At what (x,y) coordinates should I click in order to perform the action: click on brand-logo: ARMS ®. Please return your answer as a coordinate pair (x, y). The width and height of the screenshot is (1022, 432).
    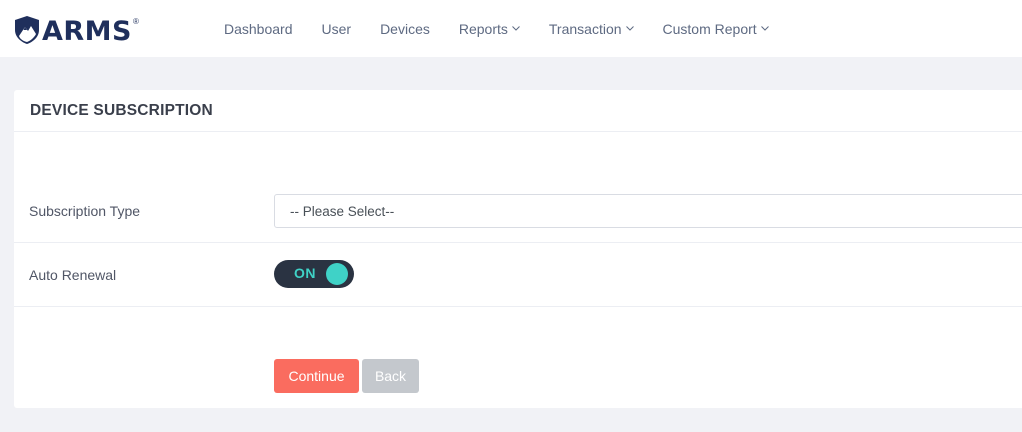
    Looking at the image, I should click on (76, 30).